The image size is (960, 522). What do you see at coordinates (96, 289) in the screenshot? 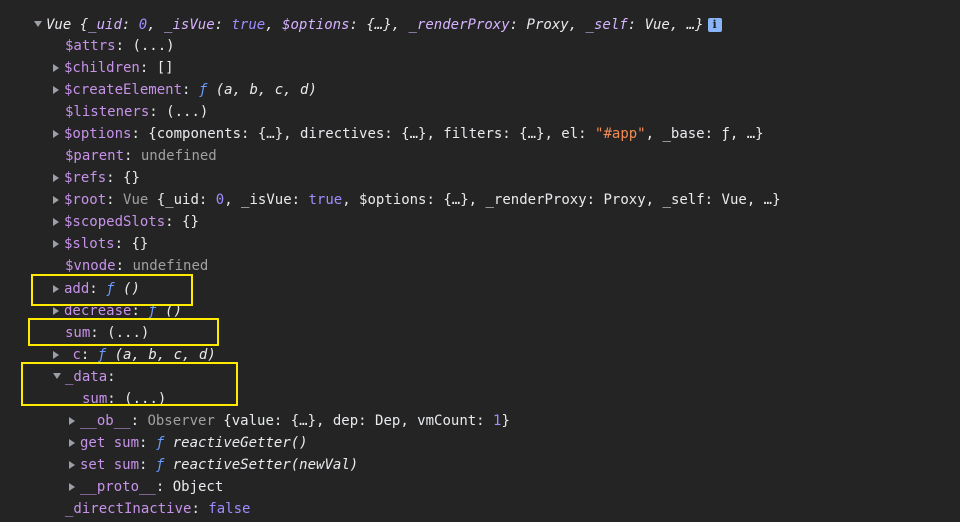
I see `prop-row-add: add: ƒ ()` at bounding box center [96, 289].